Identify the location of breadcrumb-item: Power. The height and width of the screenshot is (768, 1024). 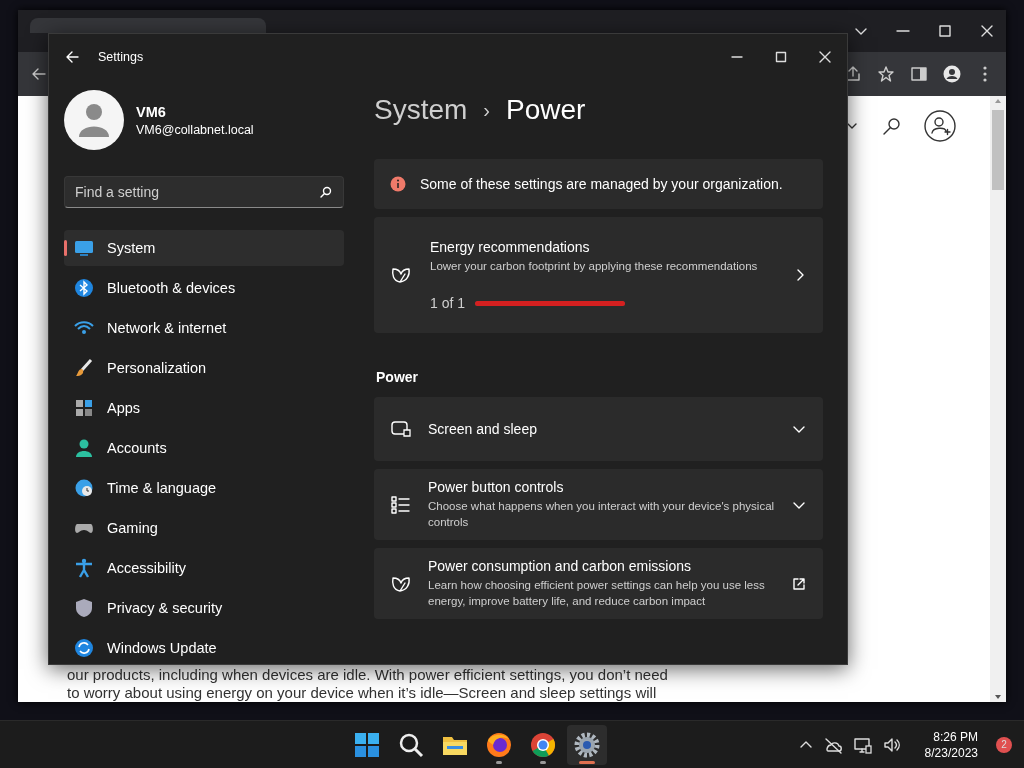
(546, 110).